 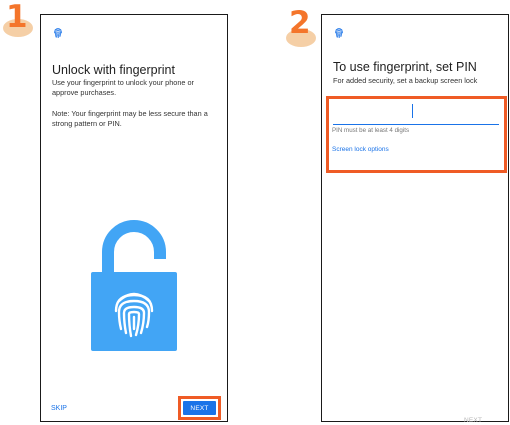 What do you see at coordinates (113, 70) in the screenshot?
I see `screen-title: Unlock with fingerprint` at bounding box center [113, 70].